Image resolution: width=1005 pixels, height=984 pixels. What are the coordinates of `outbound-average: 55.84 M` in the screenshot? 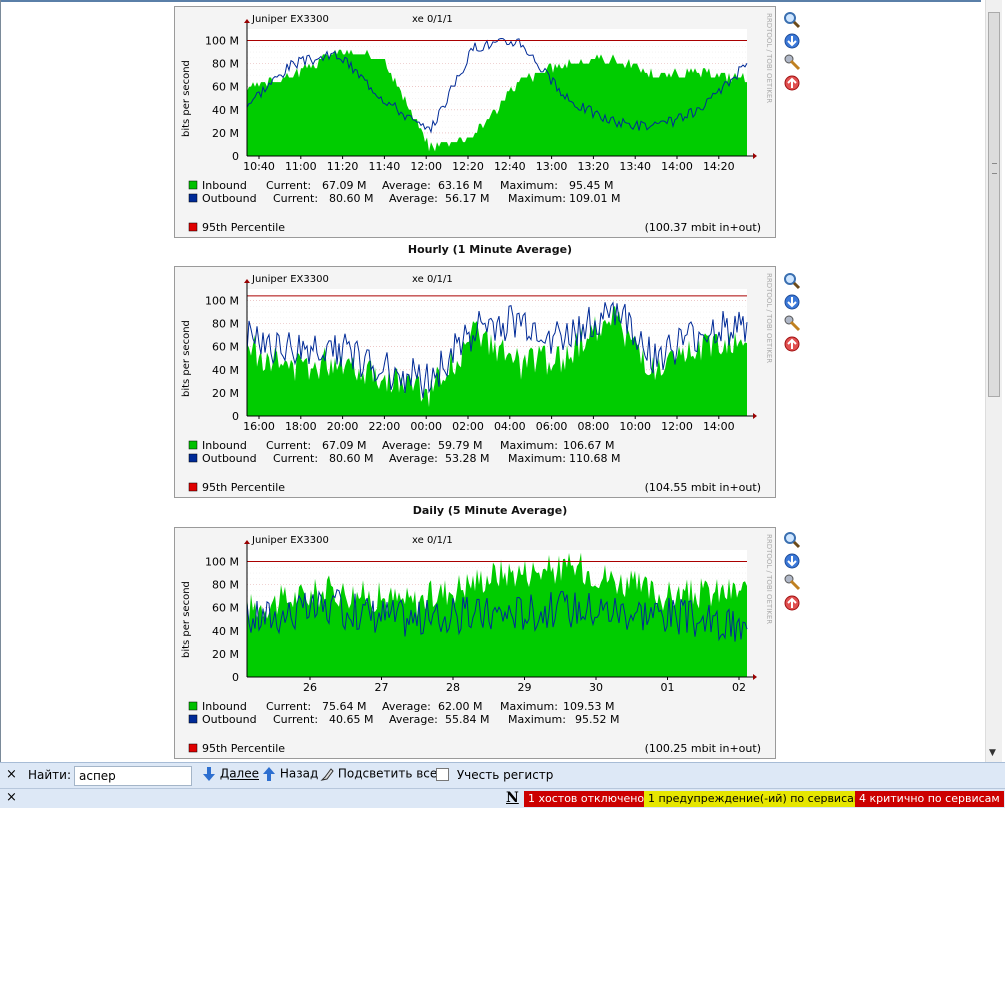 It's located at (467, 719).